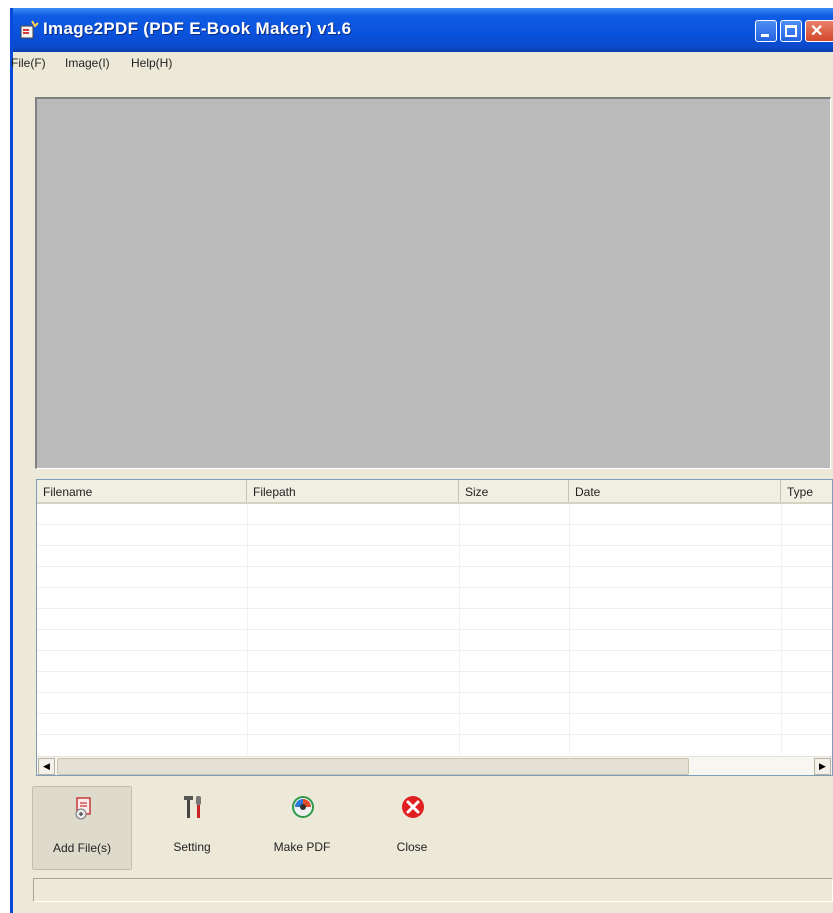  I want to click on horizontal-scrollbar: ◀ ▶, so click(434, 765).